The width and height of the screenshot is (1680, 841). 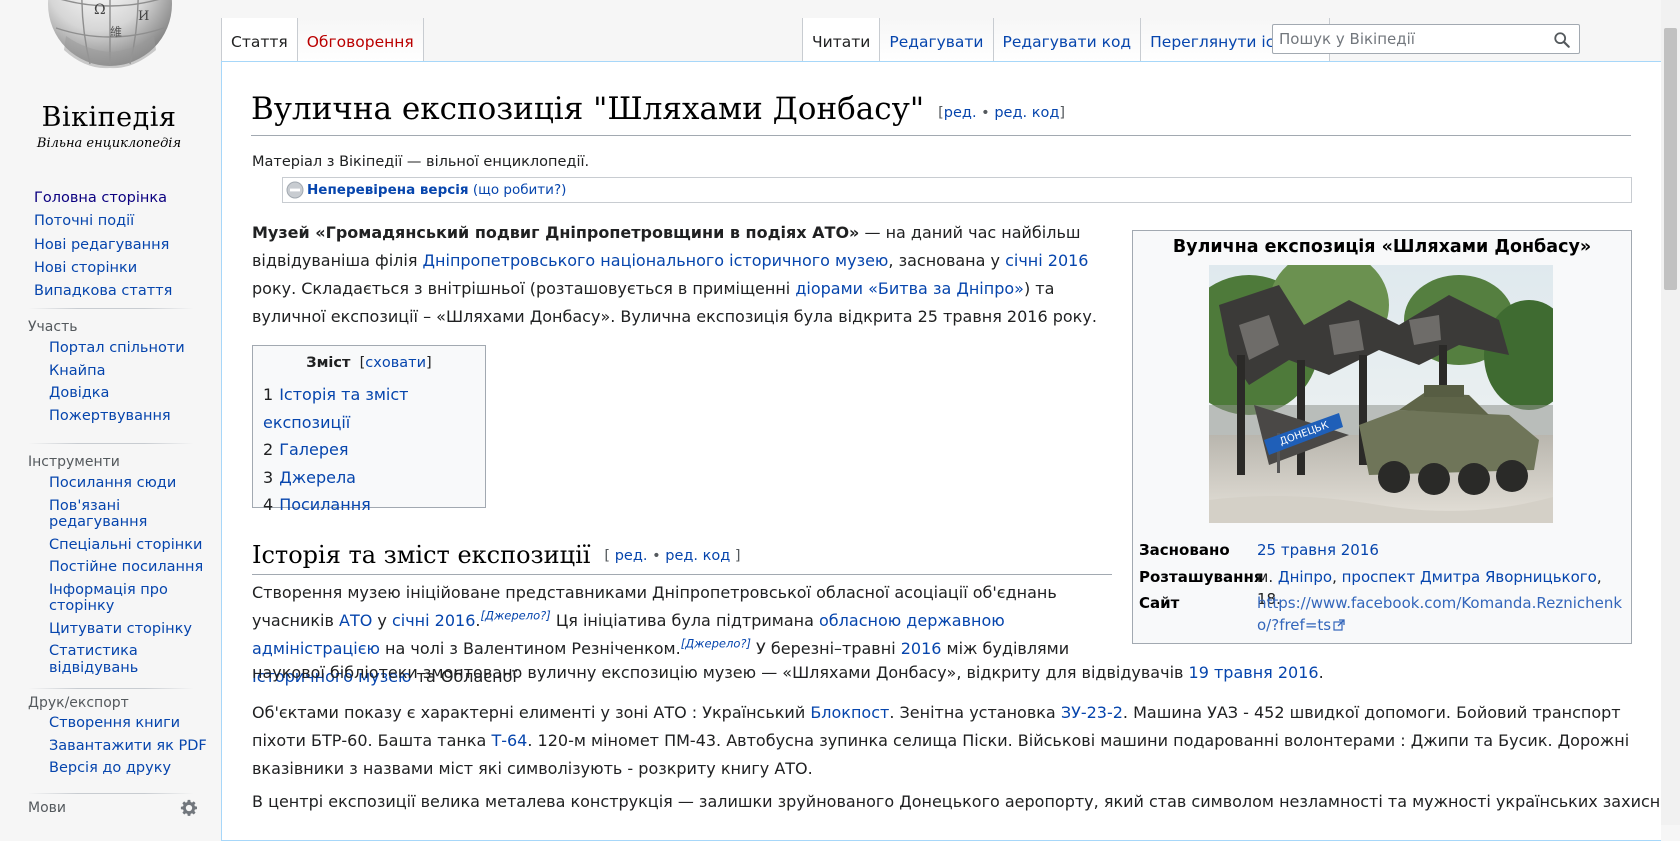 I want to click on tab-article: Стаття, so click(x=259, y=39).